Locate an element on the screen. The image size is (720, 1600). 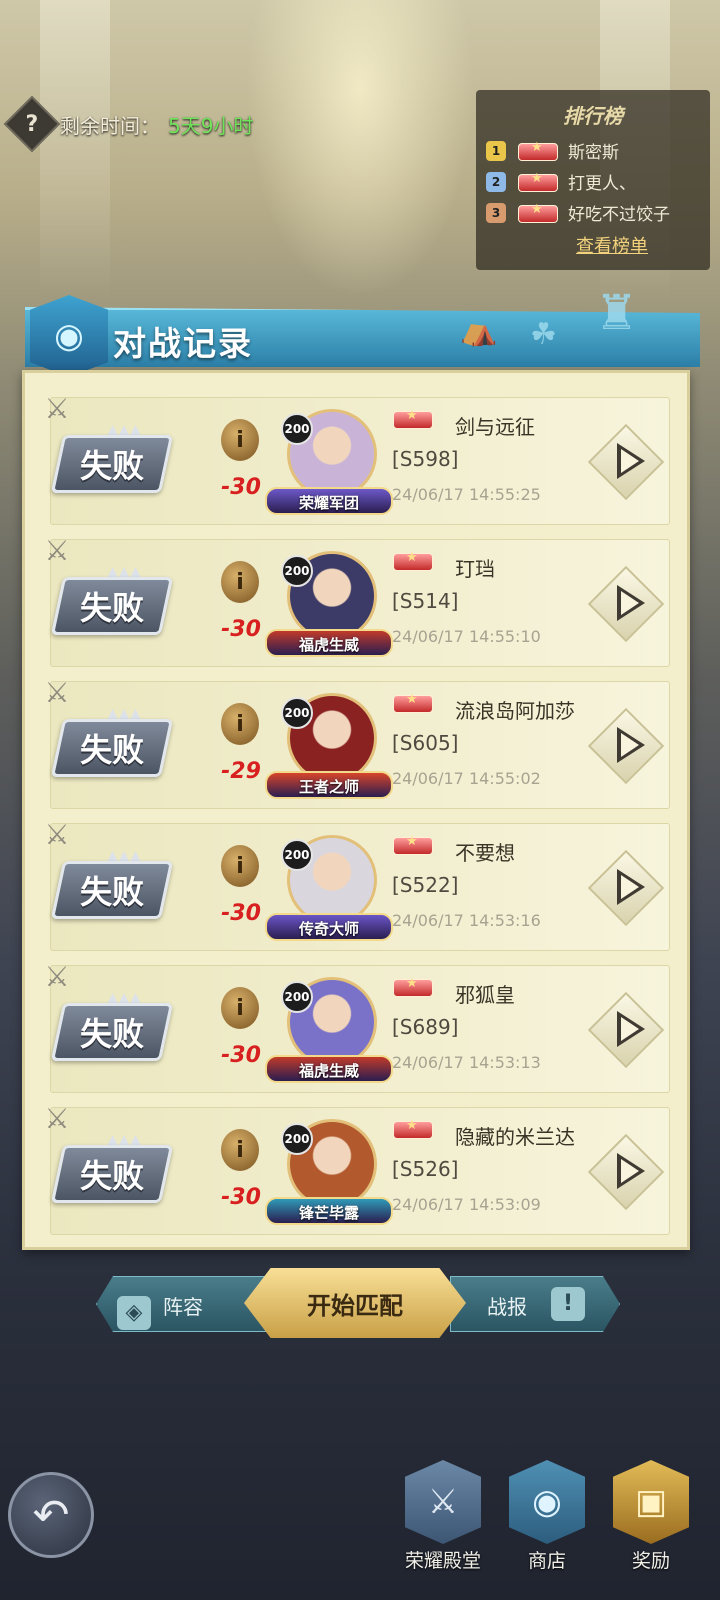
battle-record-header: ◉ 对战记录 ⛺ ☘ ♜ is located at coordinates (355, 331).